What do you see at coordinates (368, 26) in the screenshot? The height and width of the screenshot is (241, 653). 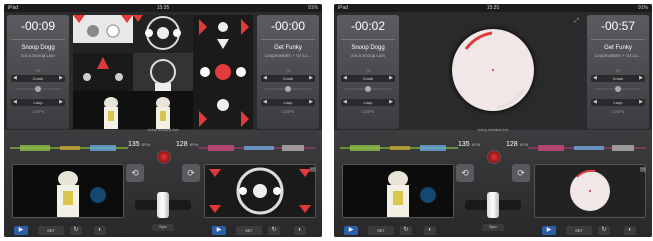 I see `deck-a-time: -00:02` at bounding box center [368, 26].